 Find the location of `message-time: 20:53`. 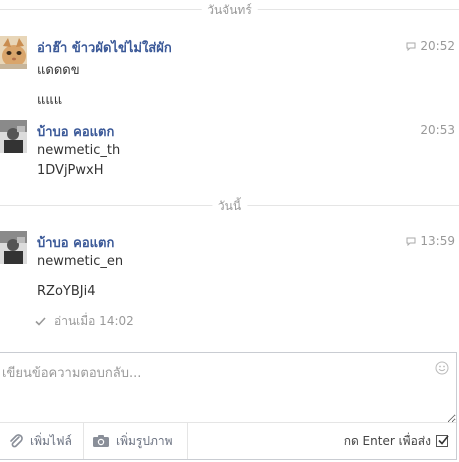

message-time: 20:53 is located at coordinates (437, 130).